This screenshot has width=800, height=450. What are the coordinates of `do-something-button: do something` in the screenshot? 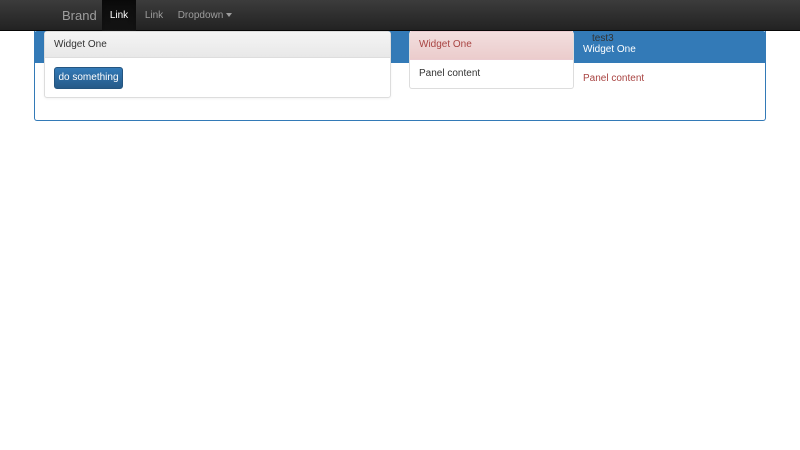 It's located at (88, 78).